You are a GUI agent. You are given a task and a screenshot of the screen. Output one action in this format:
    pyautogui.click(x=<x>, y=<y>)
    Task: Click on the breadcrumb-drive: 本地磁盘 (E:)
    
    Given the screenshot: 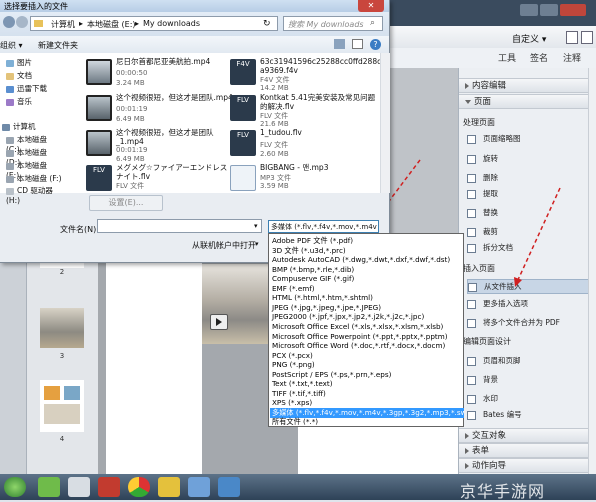 What is the action you would take?
    pyautogui.click(x=111, y=24)
    